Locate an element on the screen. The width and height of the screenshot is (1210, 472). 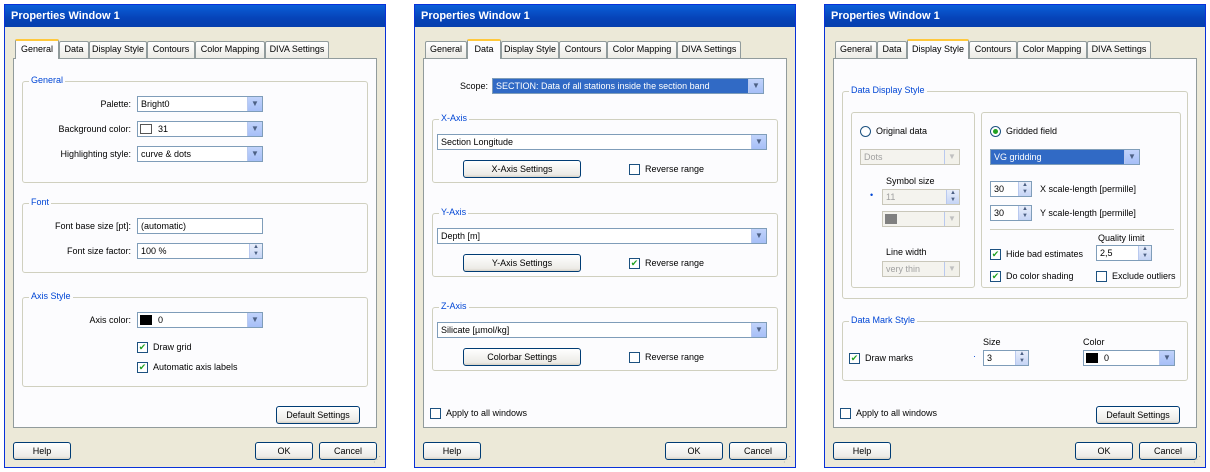
highlighting-style-select: curve & dots ▼ is located at coordinates (200, 154).